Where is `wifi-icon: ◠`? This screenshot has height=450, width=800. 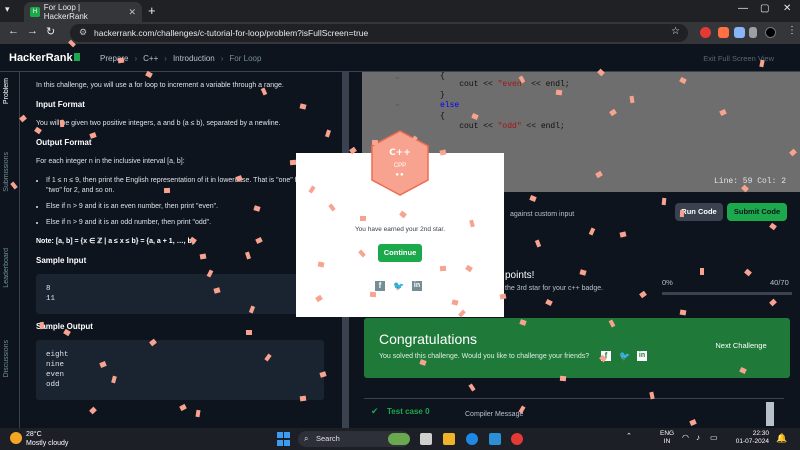 wifi-icon: ◠ is located at coordinates (685, 437).